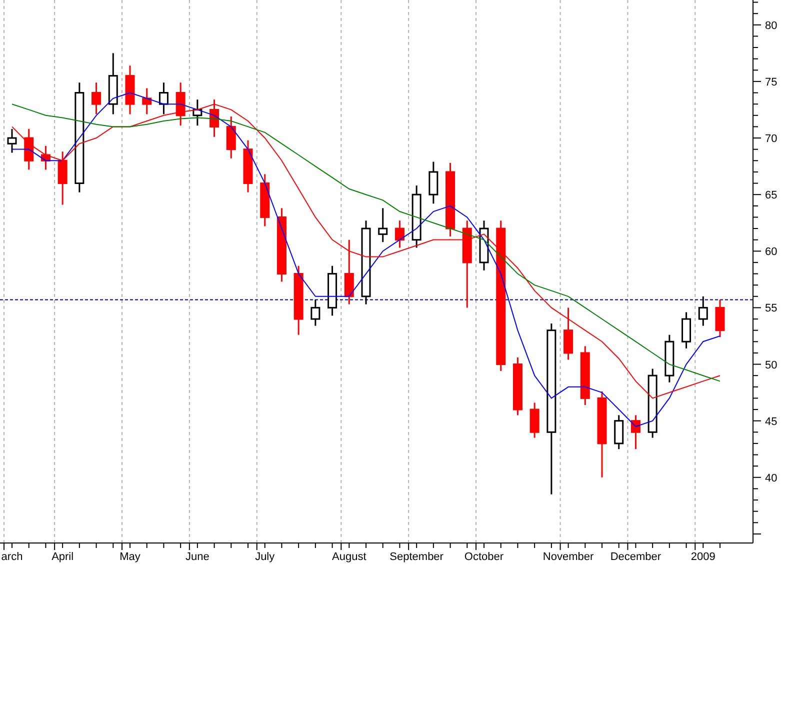  I want to click on axis-label: 50, so click(771, 365).